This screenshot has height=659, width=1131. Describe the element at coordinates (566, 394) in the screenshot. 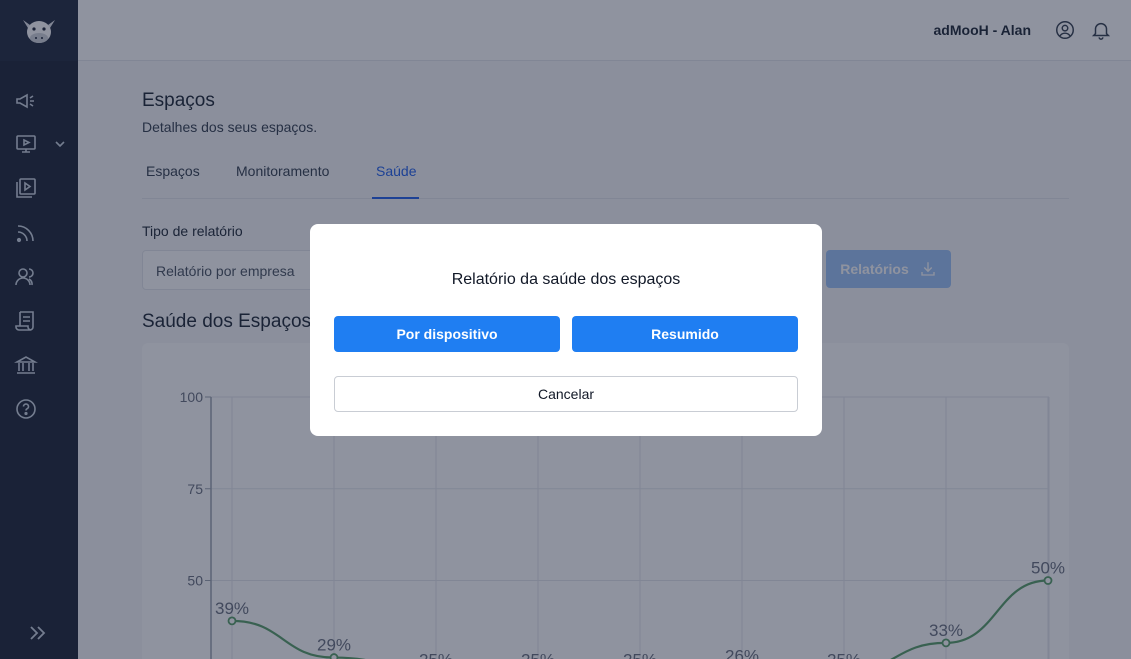

I see `cancel-button: Cancelar` at that location.